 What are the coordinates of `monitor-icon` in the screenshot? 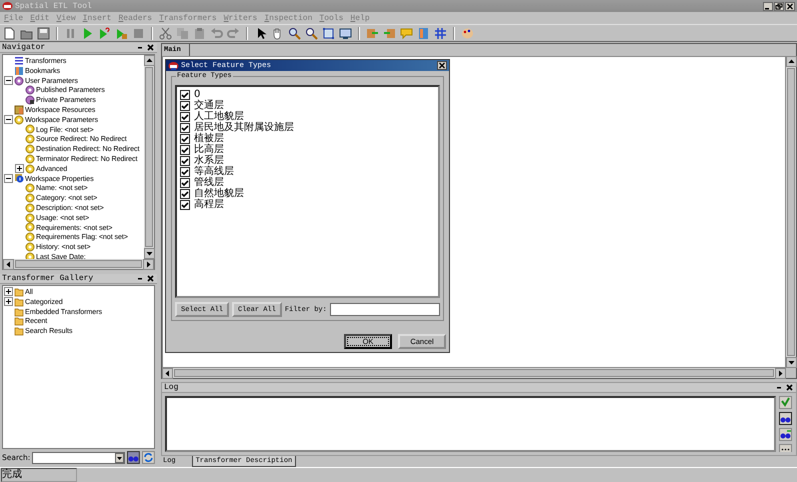 It's located at (345, 33).